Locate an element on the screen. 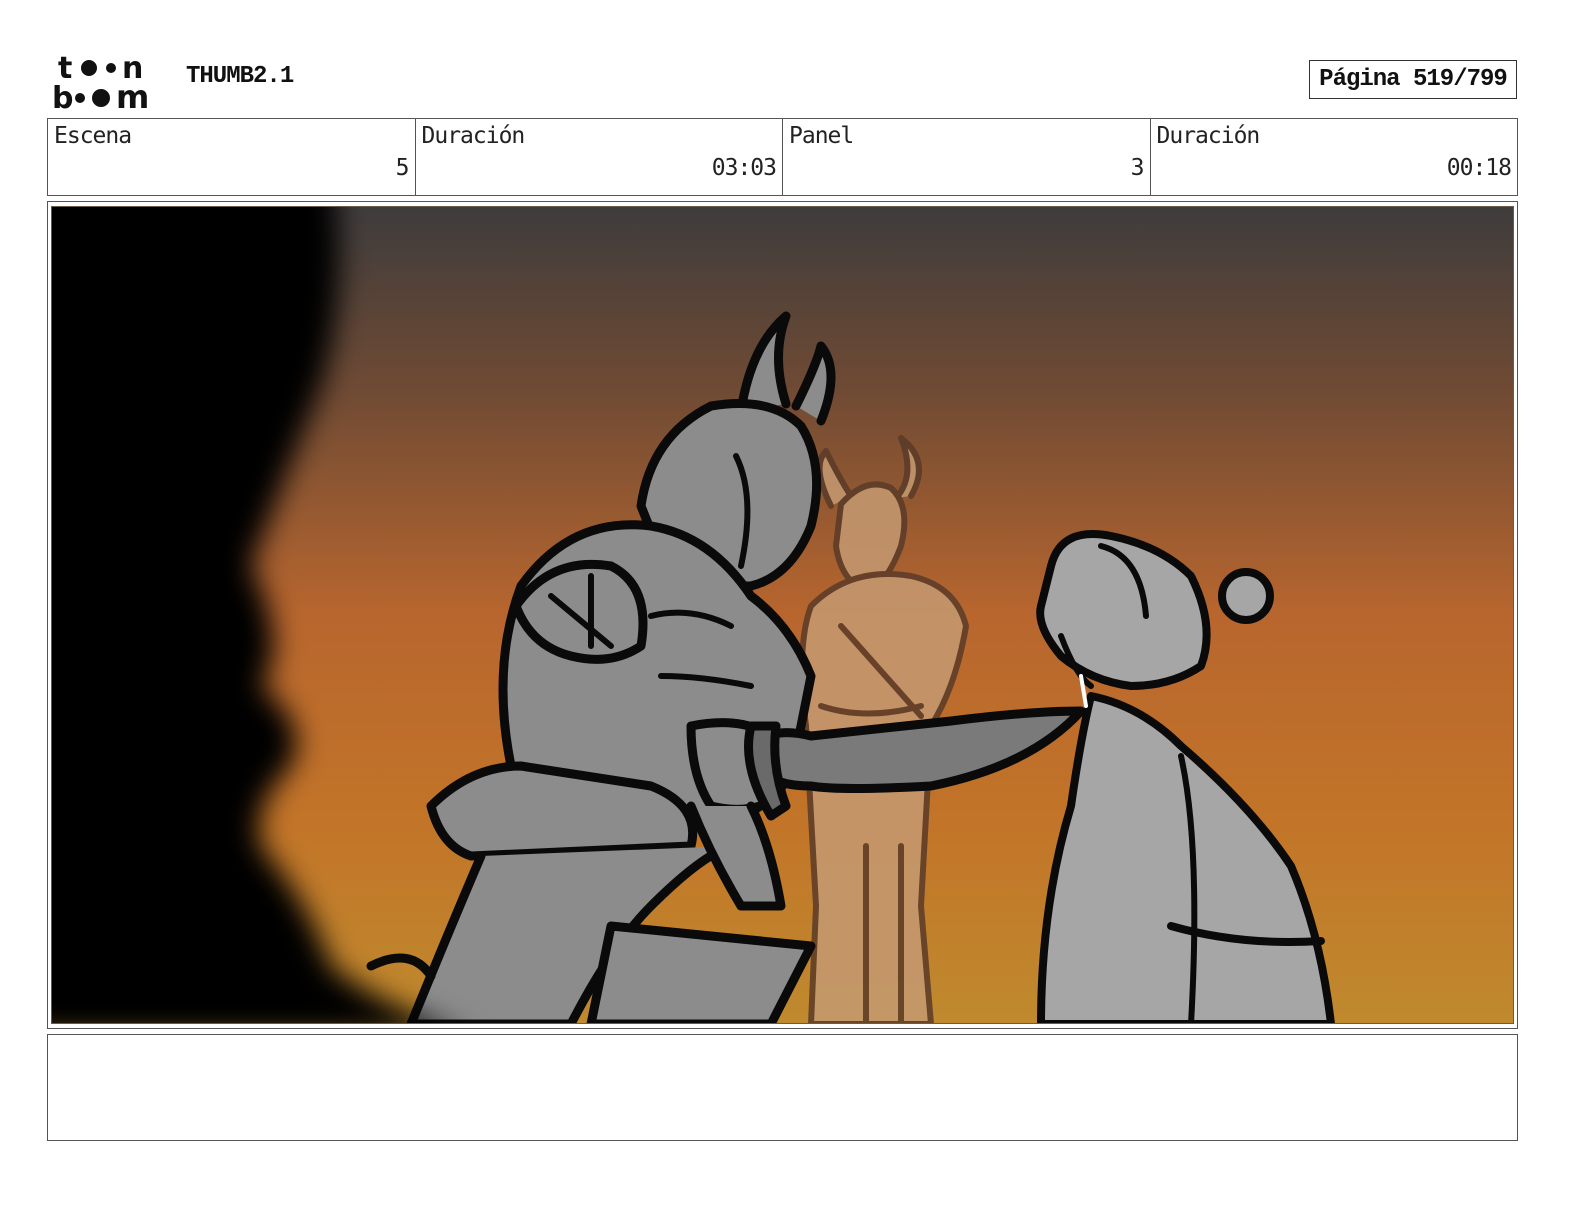  scene-cell: Escena 5 is located at coordinates (232, 157).